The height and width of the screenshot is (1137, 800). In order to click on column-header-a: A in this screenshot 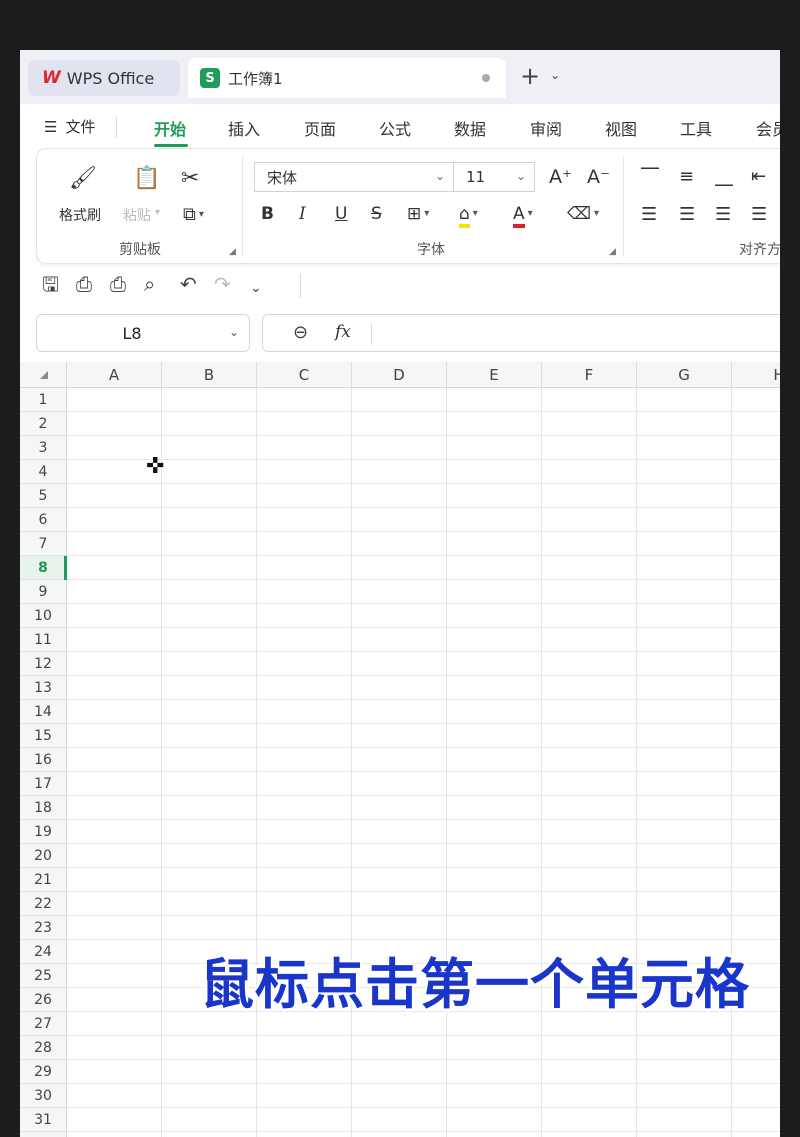, I will do `click(114, 375)`.